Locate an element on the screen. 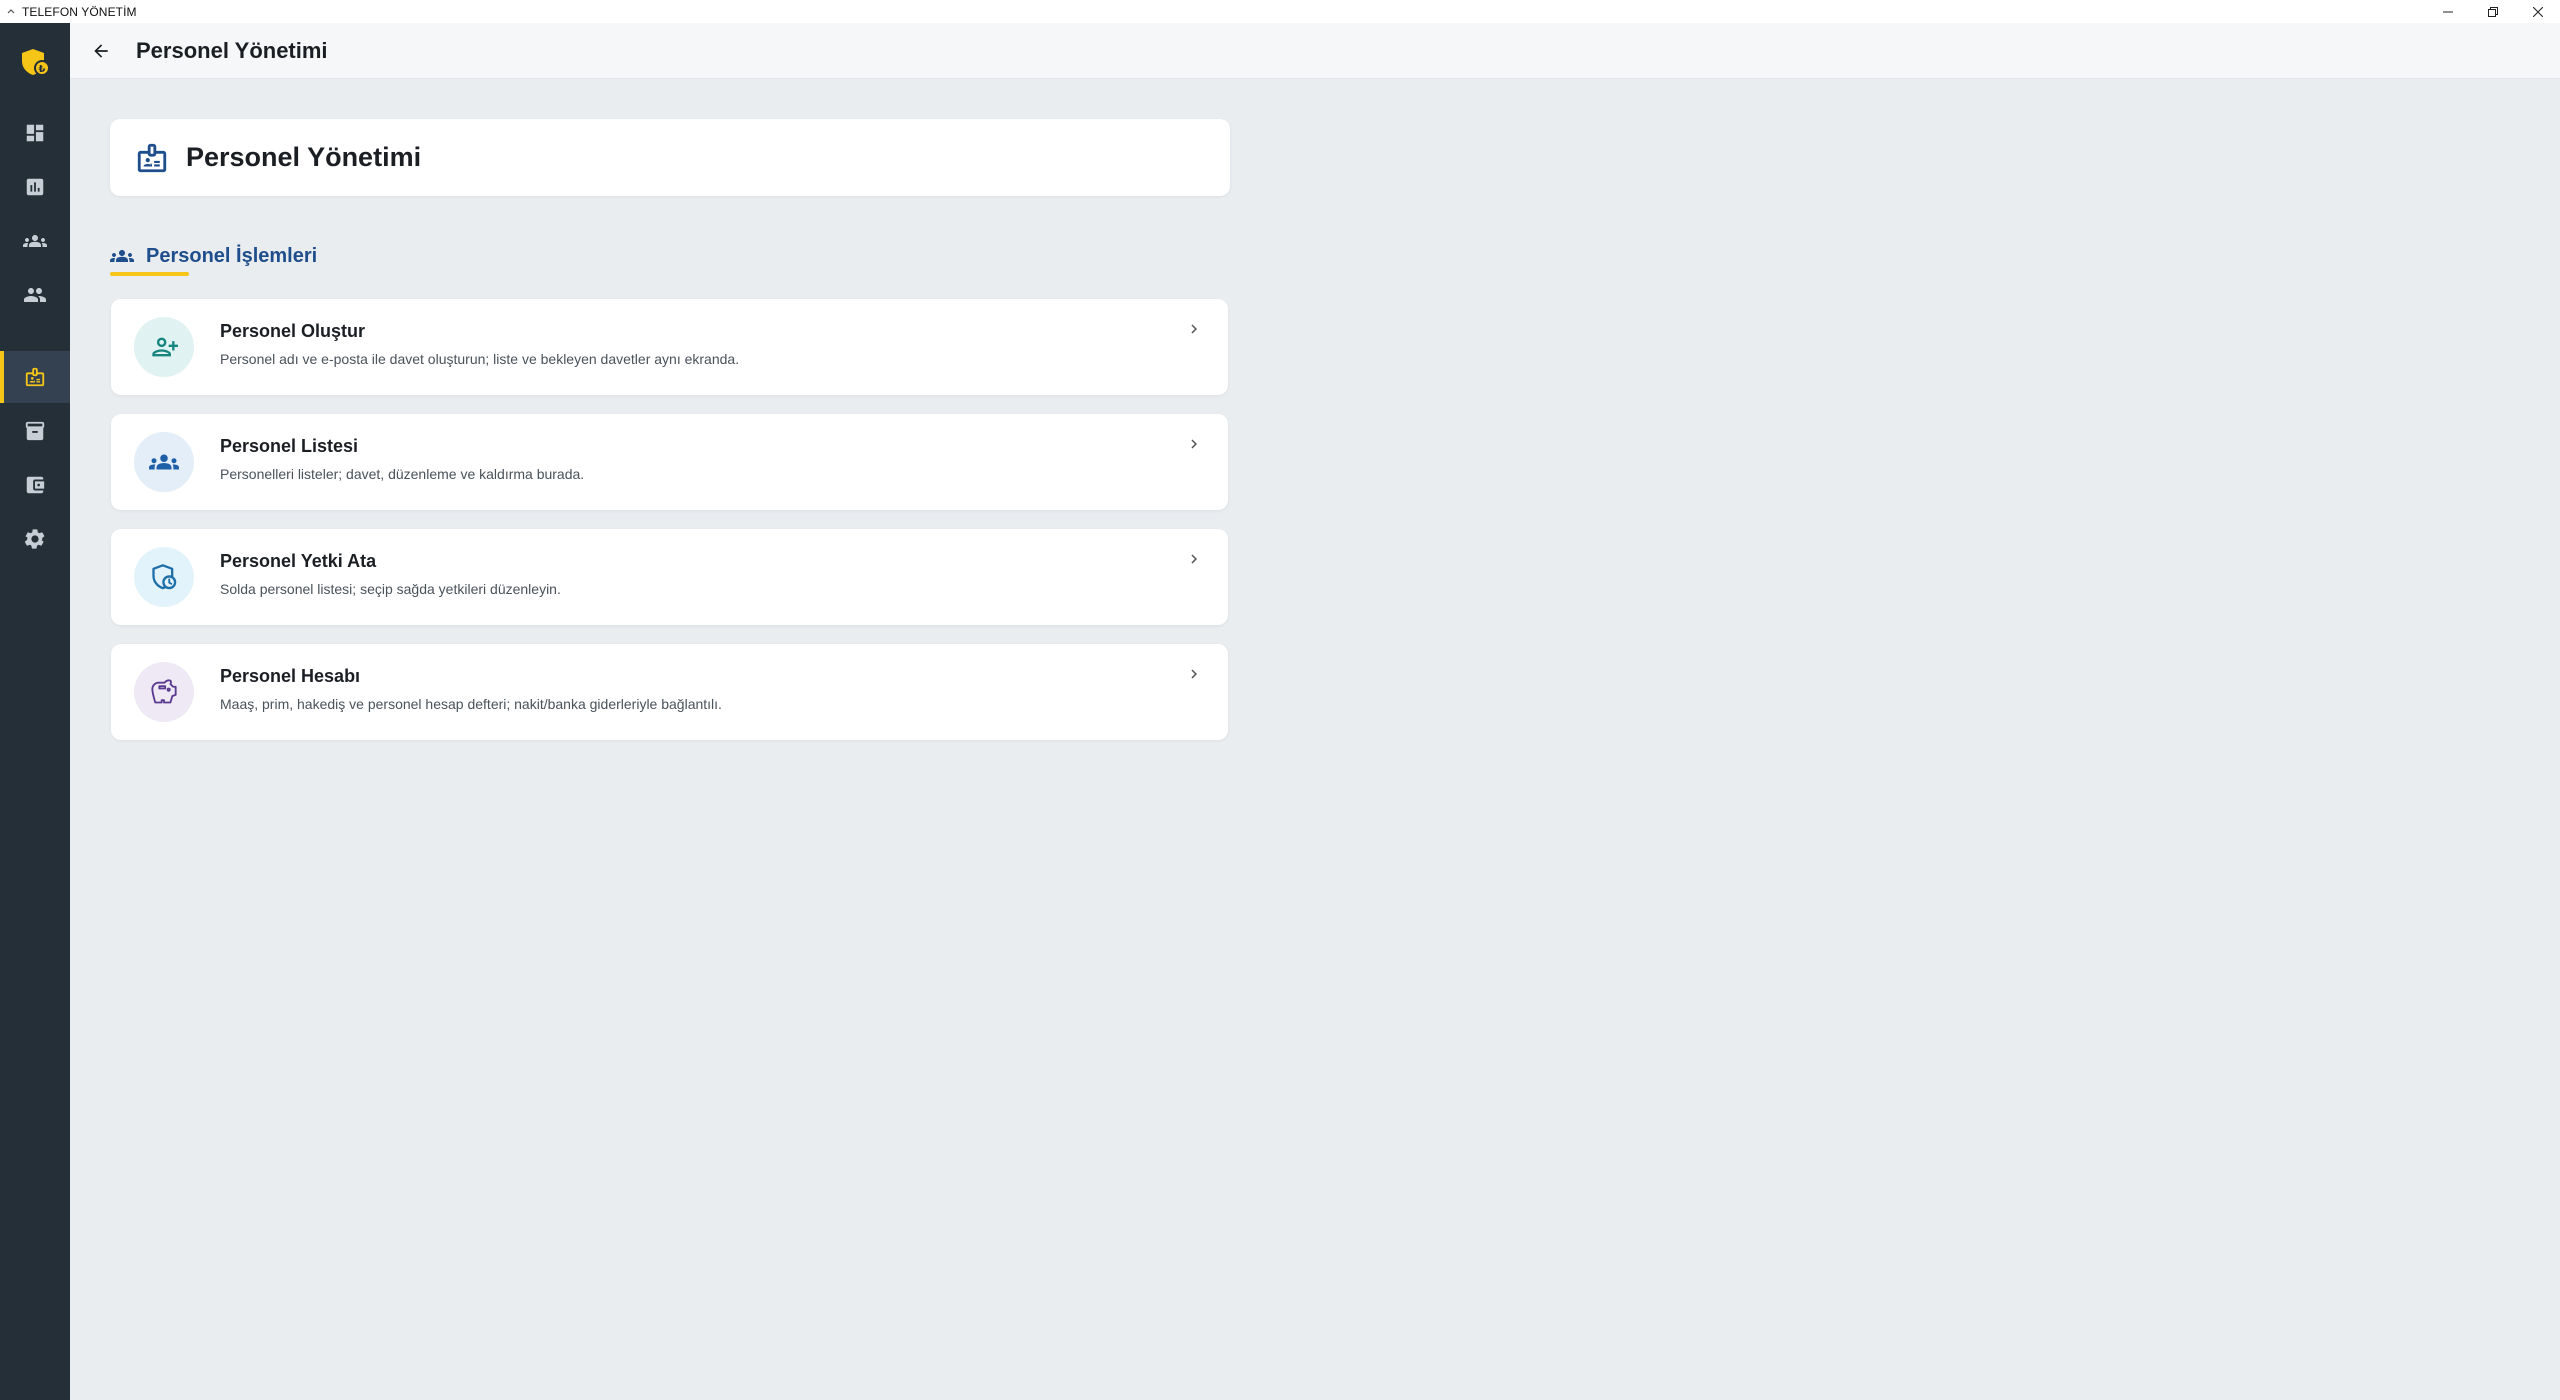  sidebar-item-dashboard is located at coordinates (35, 133).